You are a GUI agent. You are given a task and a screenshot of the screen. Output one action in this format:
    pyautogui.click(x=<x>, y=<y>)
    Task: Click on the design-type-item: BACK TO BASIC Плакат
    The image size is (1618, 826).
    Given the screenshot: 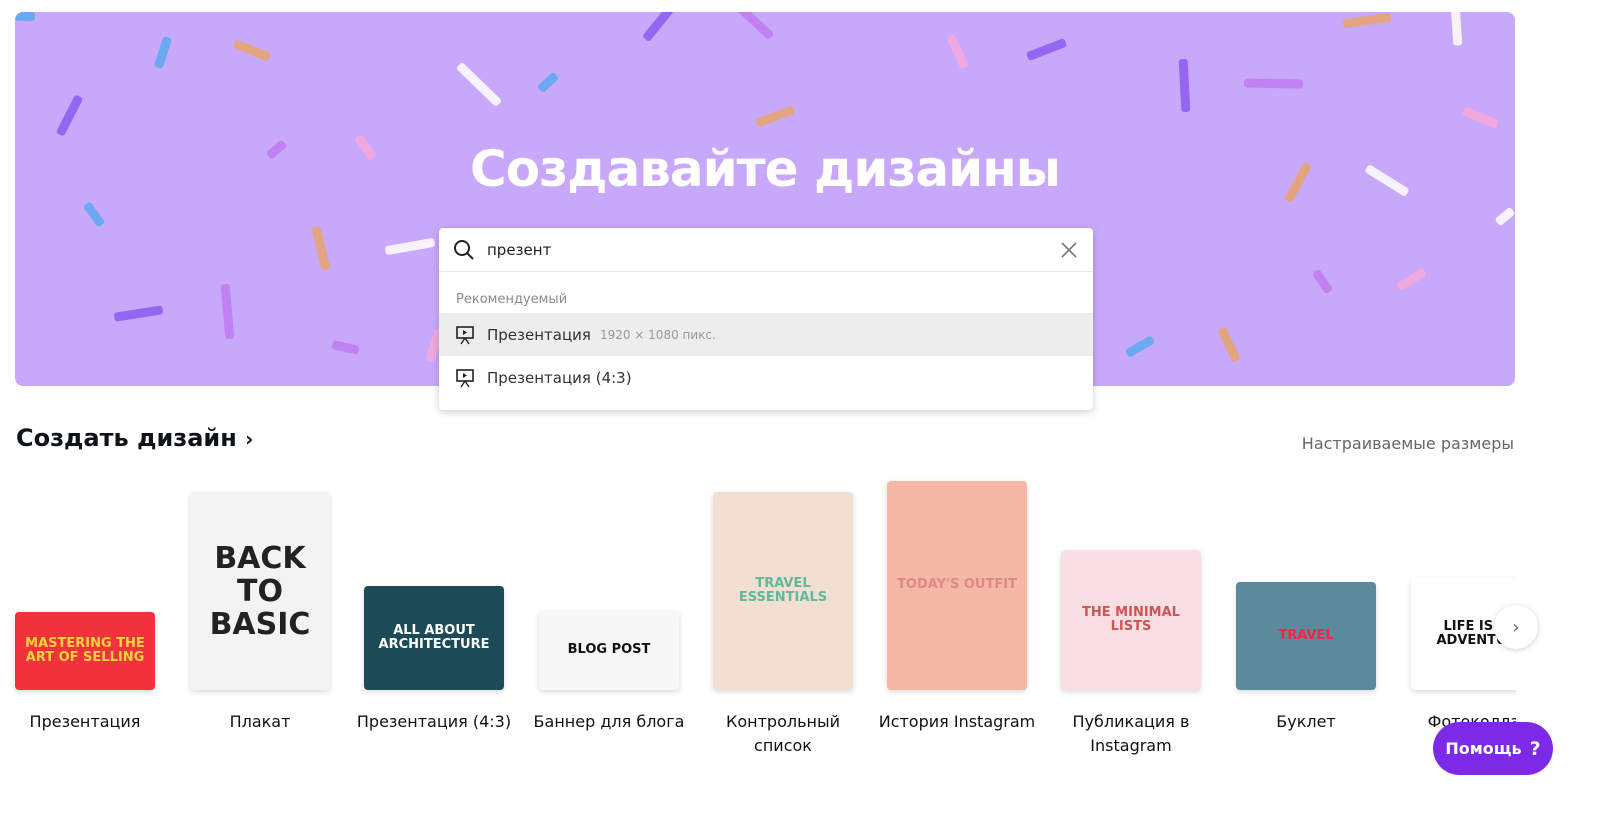 What is the action you would take?
    pyautogui.click(x=260, y=413)
    